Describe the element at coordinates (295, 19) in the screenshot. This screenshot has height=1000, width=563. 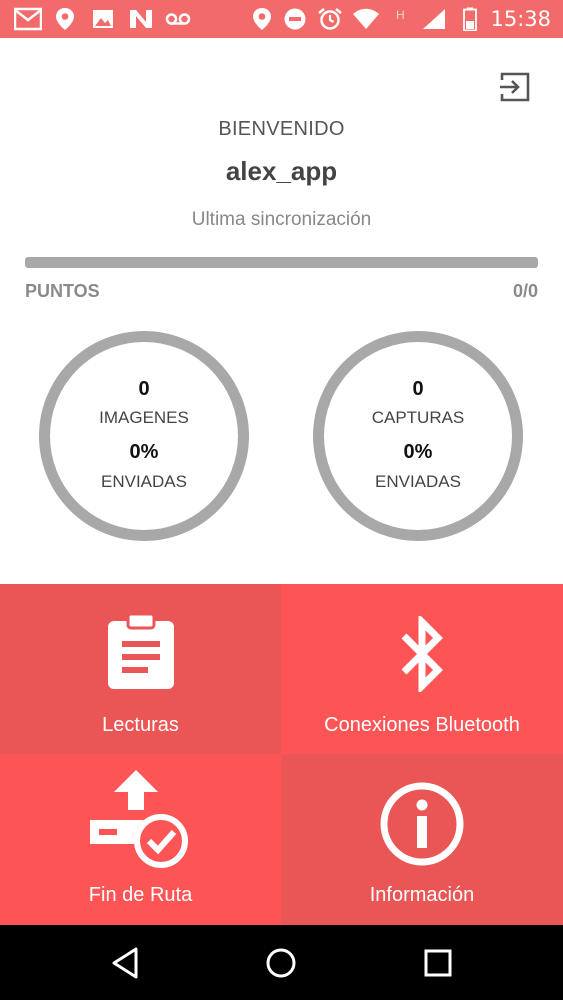
I see `do-not-disturb-icon` at that location.